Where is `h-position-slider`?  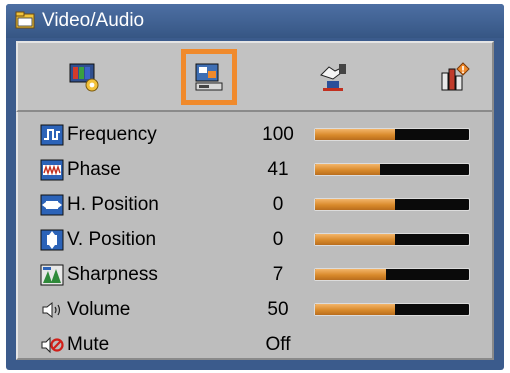 h-position-slider is located at coordinates (392, 204).